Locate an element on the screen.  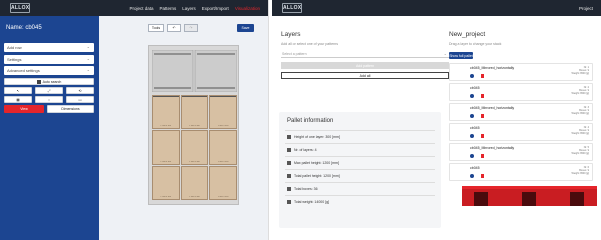
tool-select-button: ↖ is located at coordinates (18, 90).